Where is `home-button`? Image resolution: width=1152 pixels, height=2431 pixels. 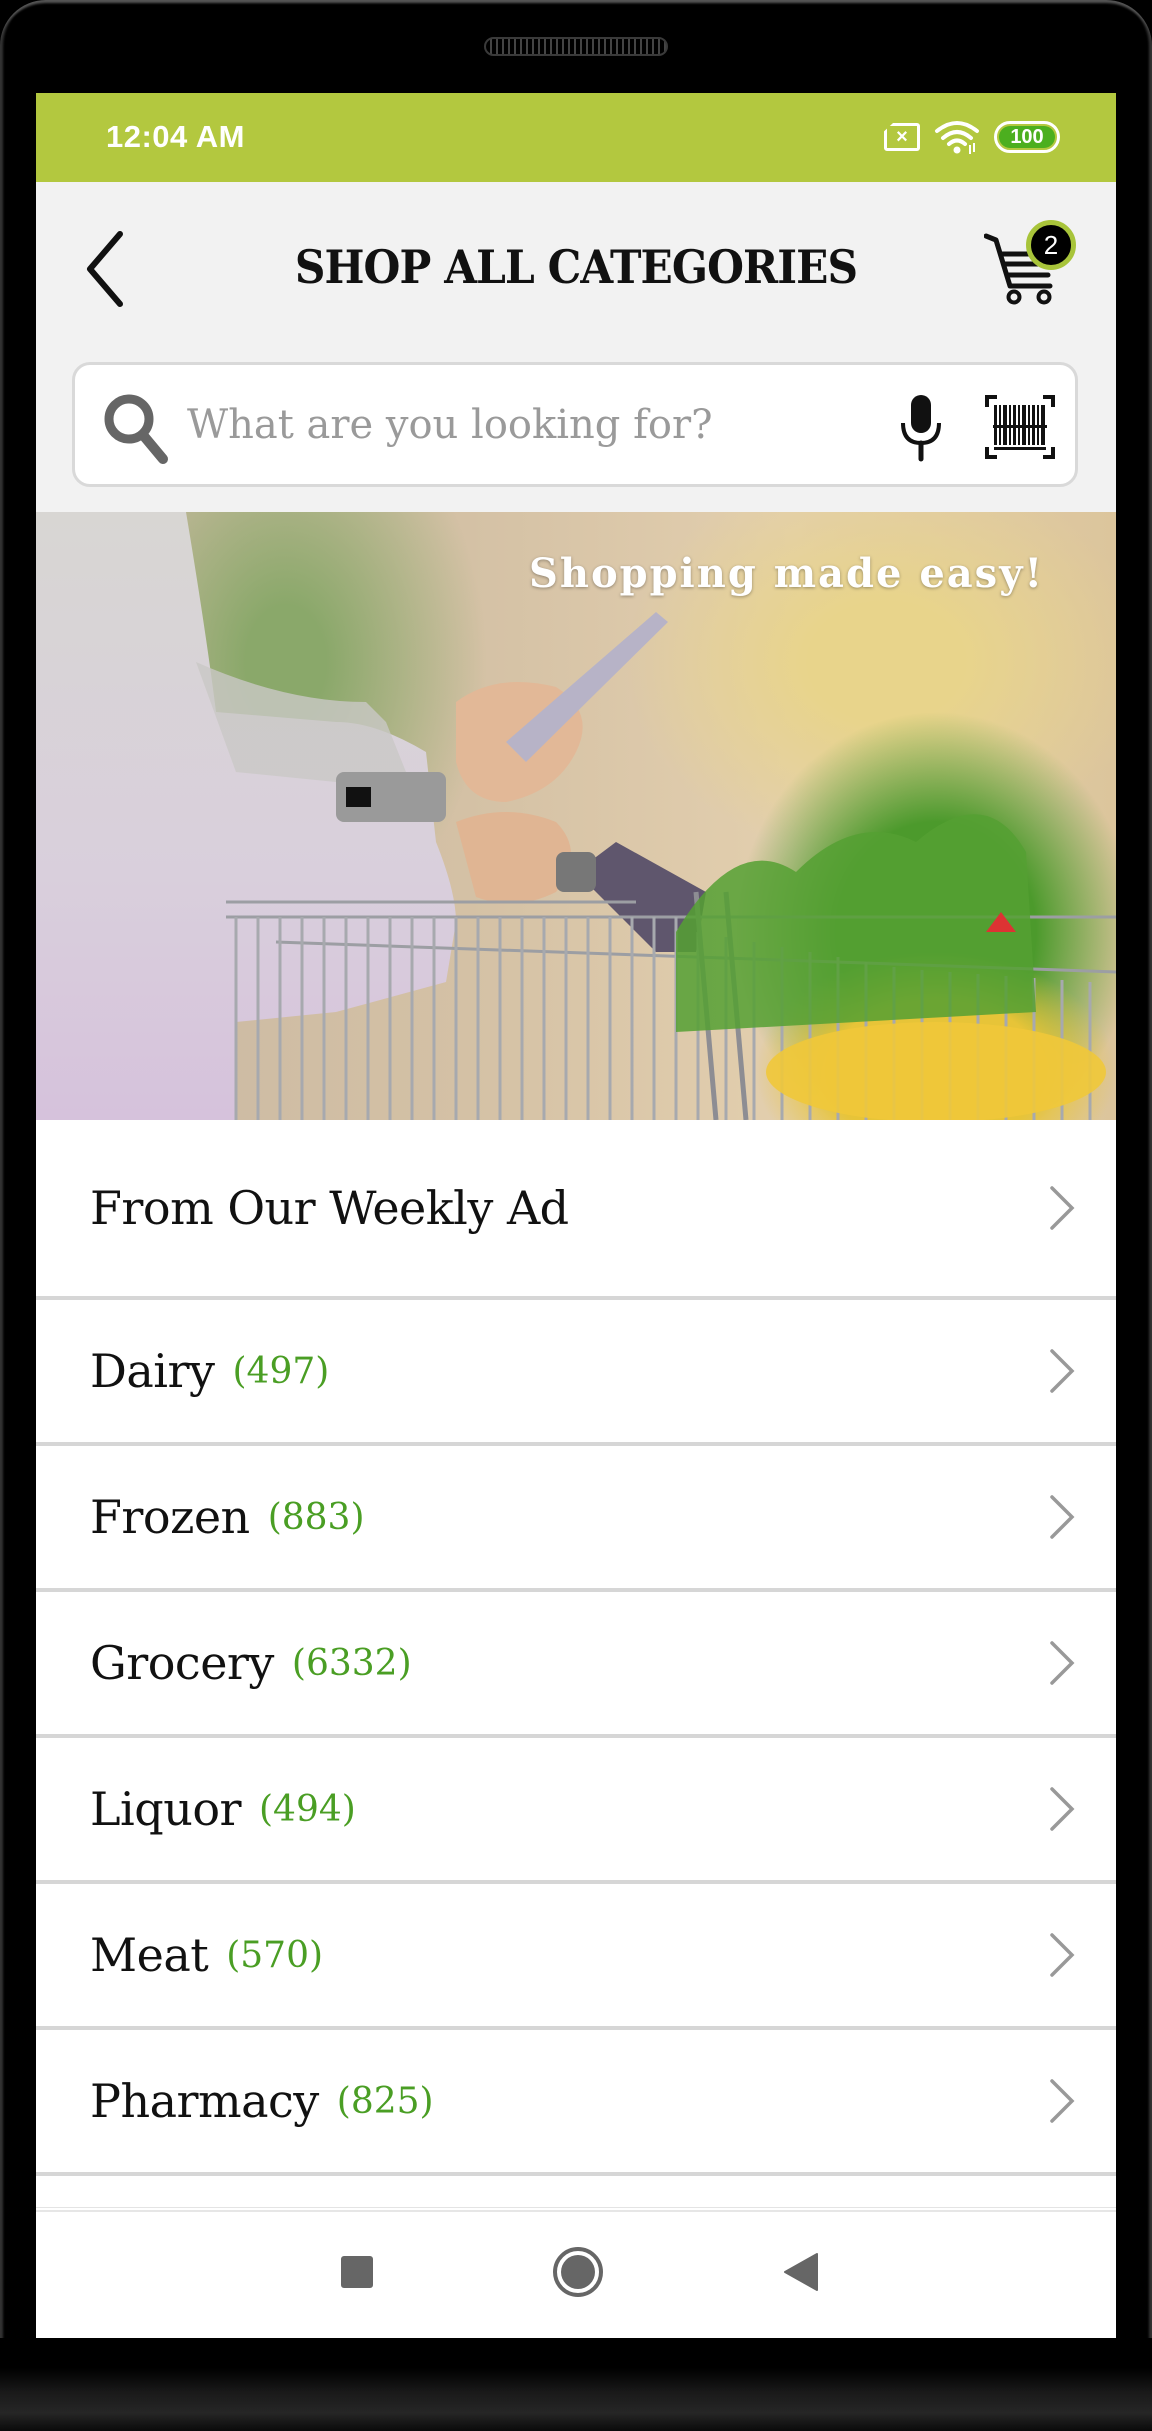
home-button is located at coordinates (578, 2272).